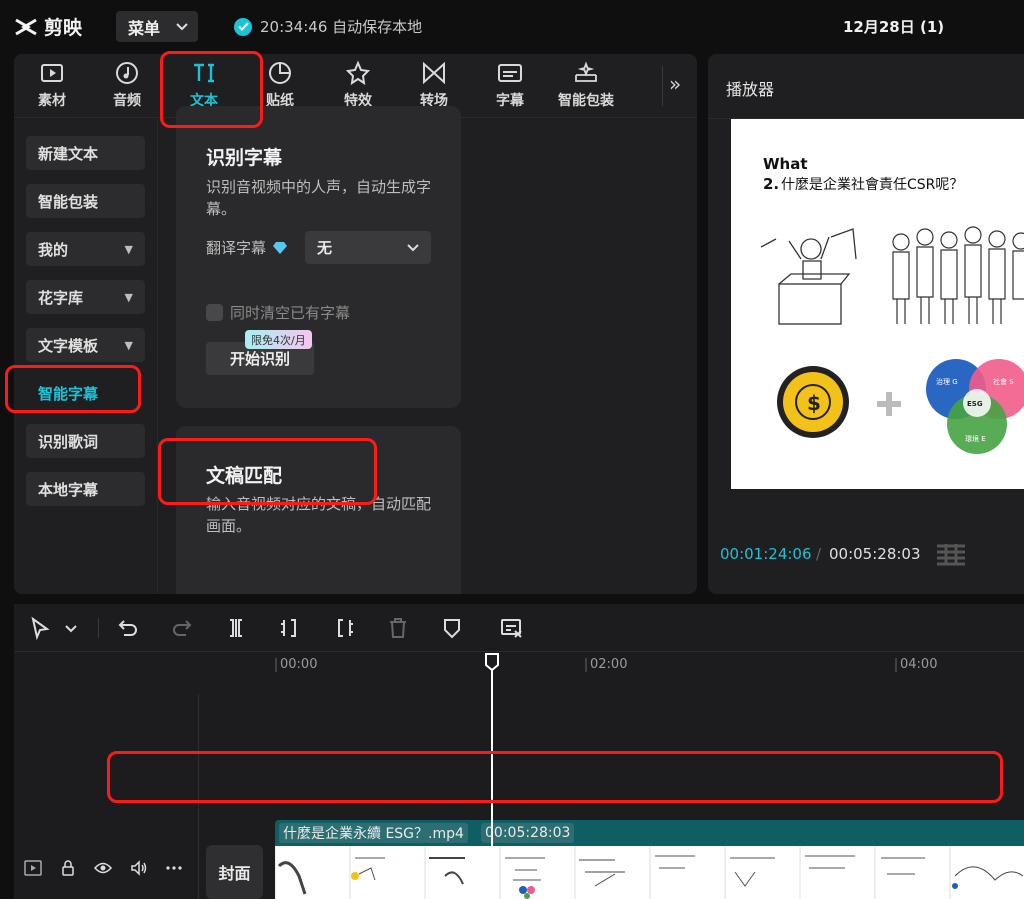 The height and width of the screenshot is (899, 1024). What do you see at coordinates (280, 247) in the screenshot?
I see `diamond-icon` at bounding box center [280, 247].